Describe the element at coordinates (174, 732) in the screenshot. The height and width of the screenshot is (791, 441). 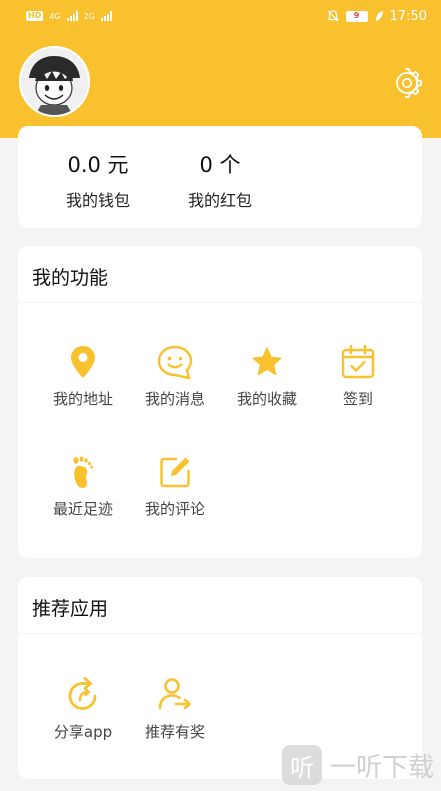
I see `app-referral-label: 推荐有奖` at that location.